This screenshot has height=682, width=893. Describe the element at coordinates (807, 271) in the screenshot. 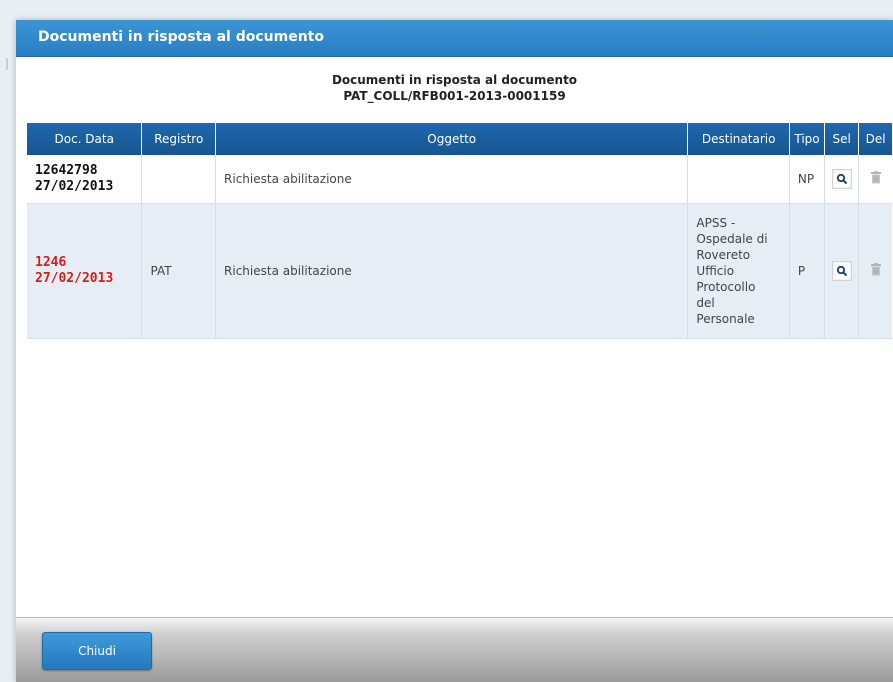

I see `tipo-cell: P` at that location.